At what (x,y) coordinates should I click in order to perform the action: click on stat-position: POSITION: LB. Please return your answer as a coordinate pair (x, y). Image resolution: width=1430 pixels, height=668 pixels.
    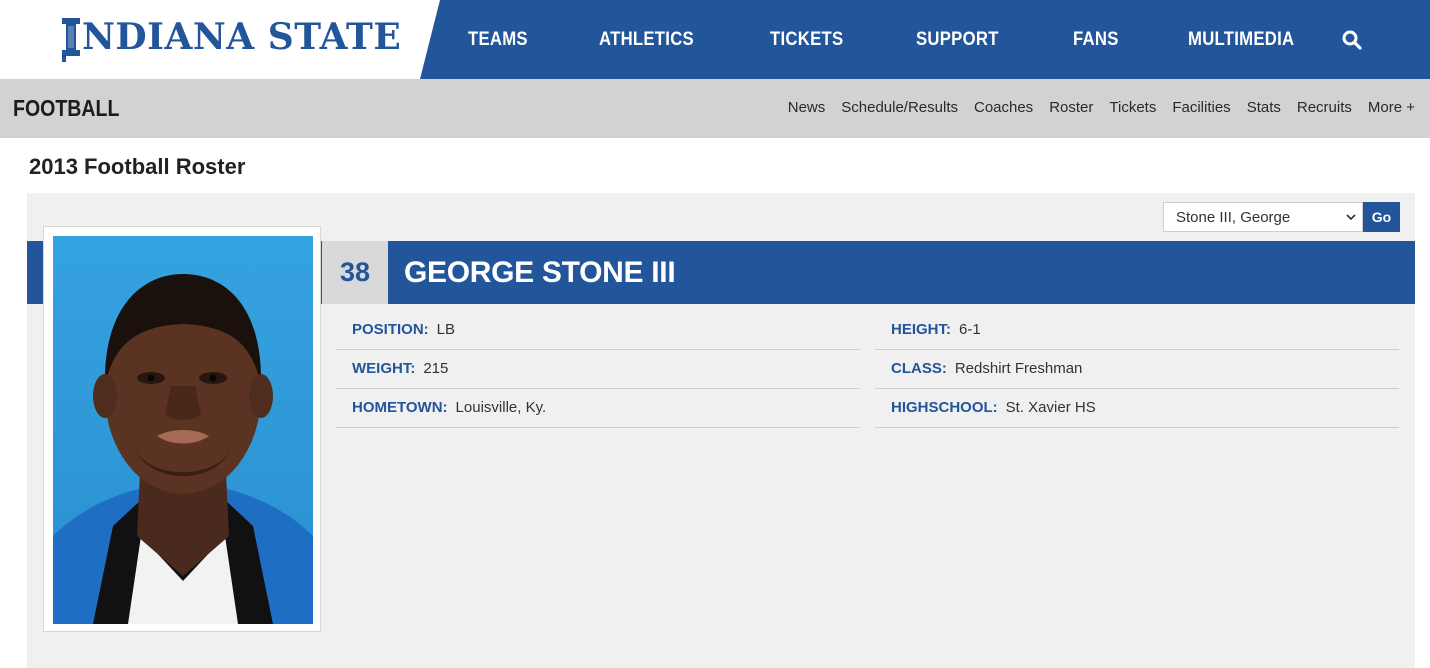
    Looking at the image, I should click on (598, 330).